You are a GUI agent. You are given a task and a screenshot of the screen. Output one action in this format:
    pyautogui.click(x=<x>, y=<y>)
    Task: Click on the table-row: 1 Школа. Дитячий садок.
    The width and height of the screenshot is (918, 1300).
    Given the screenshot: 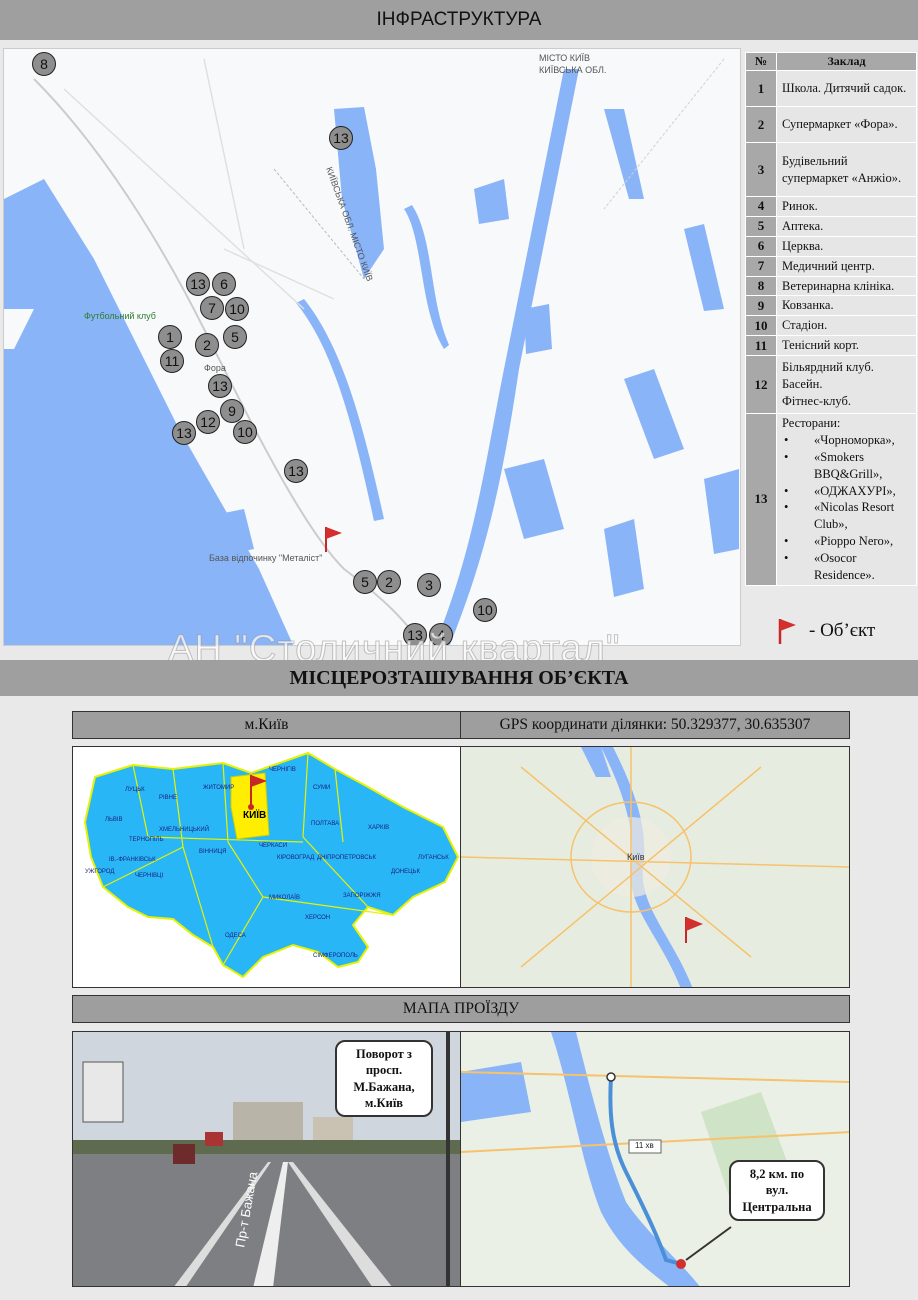 What is the action you would take?
    pyautogui.click(x=831, y=88)
    